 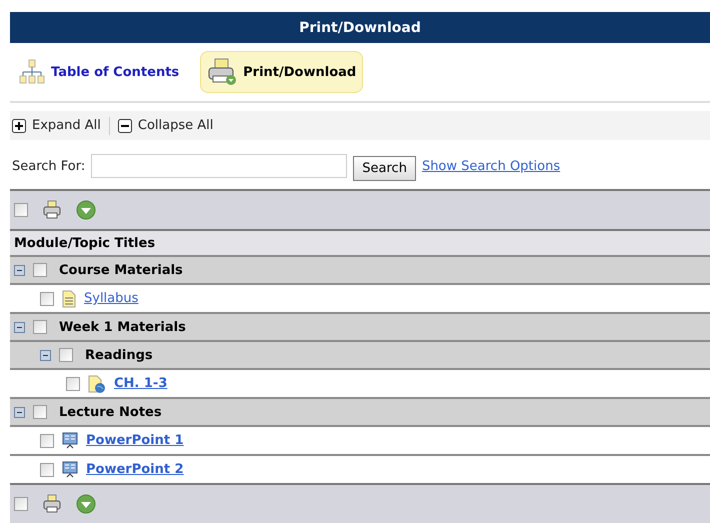 What do you see at coordinates (99, 72) in the screenshot?
I see `tab: Table of Contents` at bounding box center [99, 72].